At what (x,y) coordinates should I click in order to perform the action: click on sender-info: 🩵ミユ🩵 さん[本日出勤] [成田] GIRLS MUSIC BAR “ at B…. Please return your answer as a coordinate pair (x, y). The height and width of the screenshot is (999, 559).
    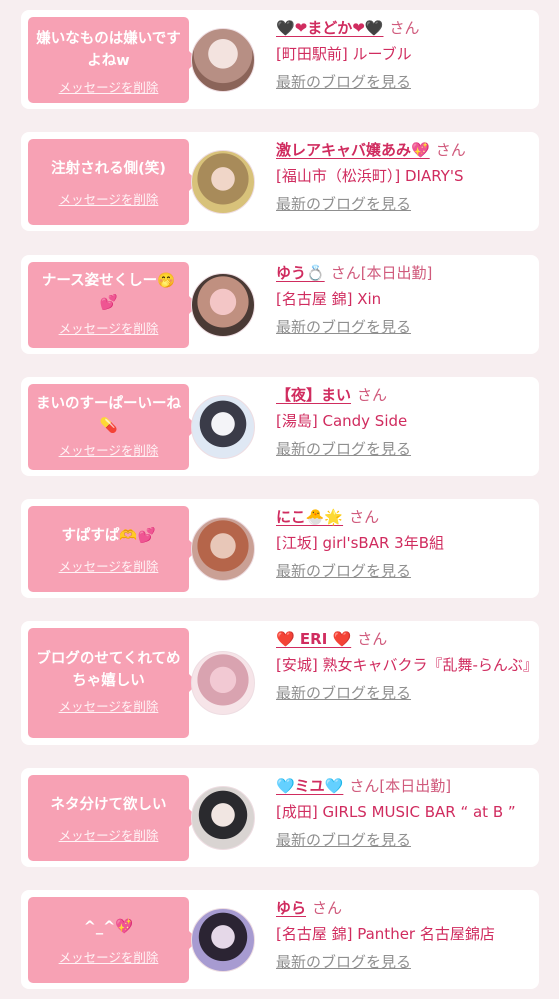
    Looking at the image, I should click on (404, 813).